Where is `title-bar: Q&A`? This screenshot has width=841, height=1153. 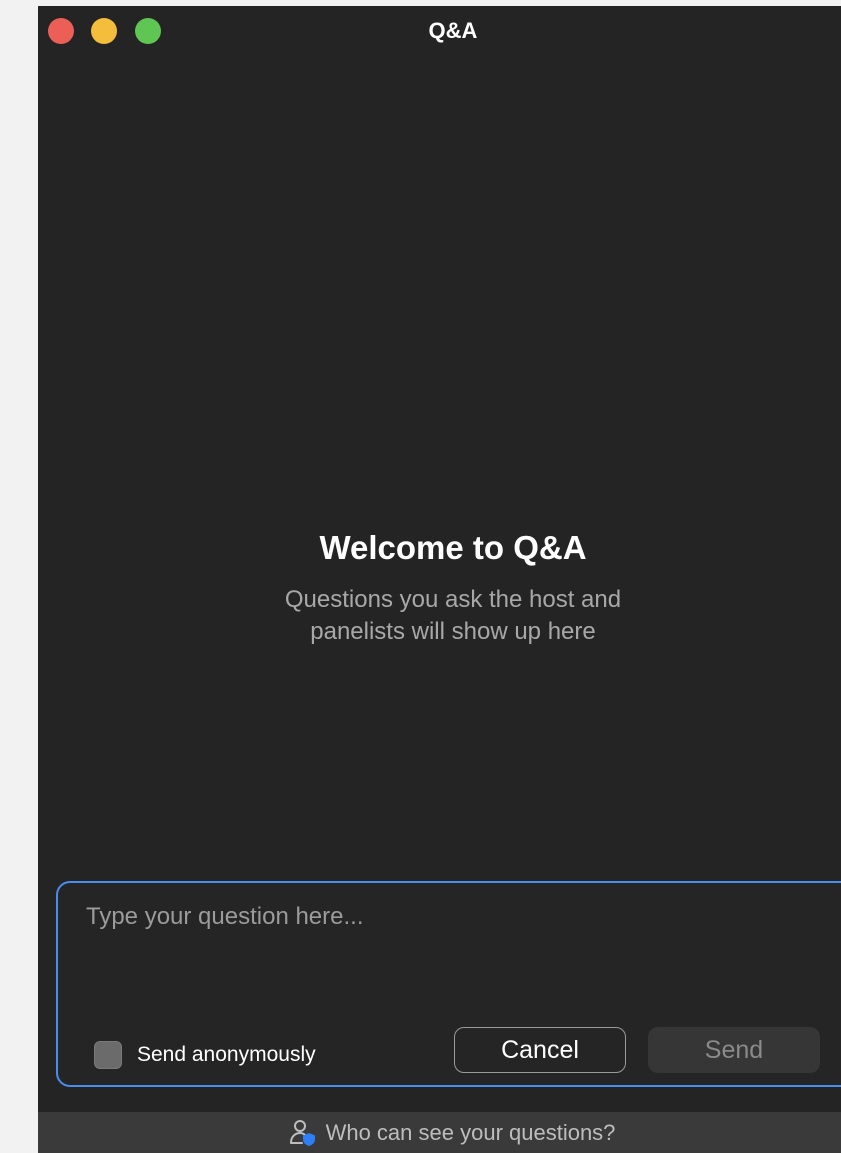
title-bar: Q&A is located at coordinates (439, 30).